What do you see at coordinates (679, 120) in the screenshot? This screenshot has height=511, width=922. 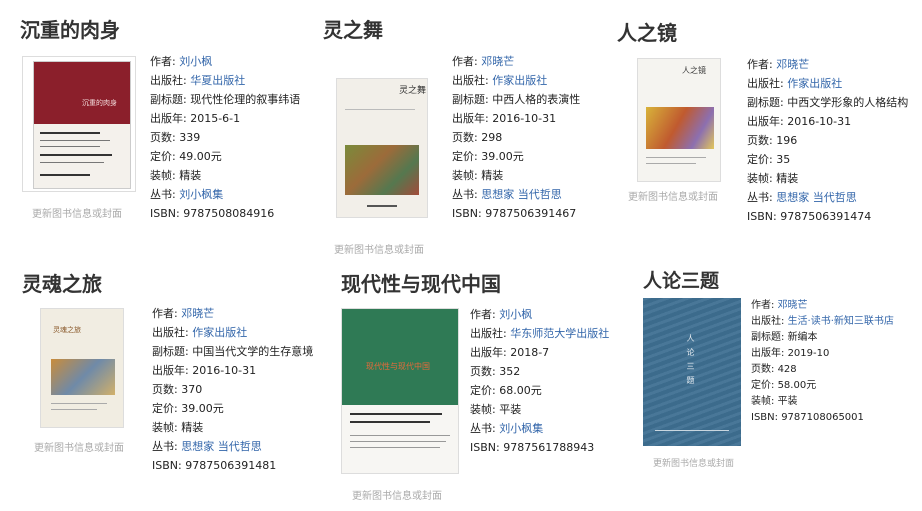 I see `book-cover: 人之镜` at bounding box center [679, 120].